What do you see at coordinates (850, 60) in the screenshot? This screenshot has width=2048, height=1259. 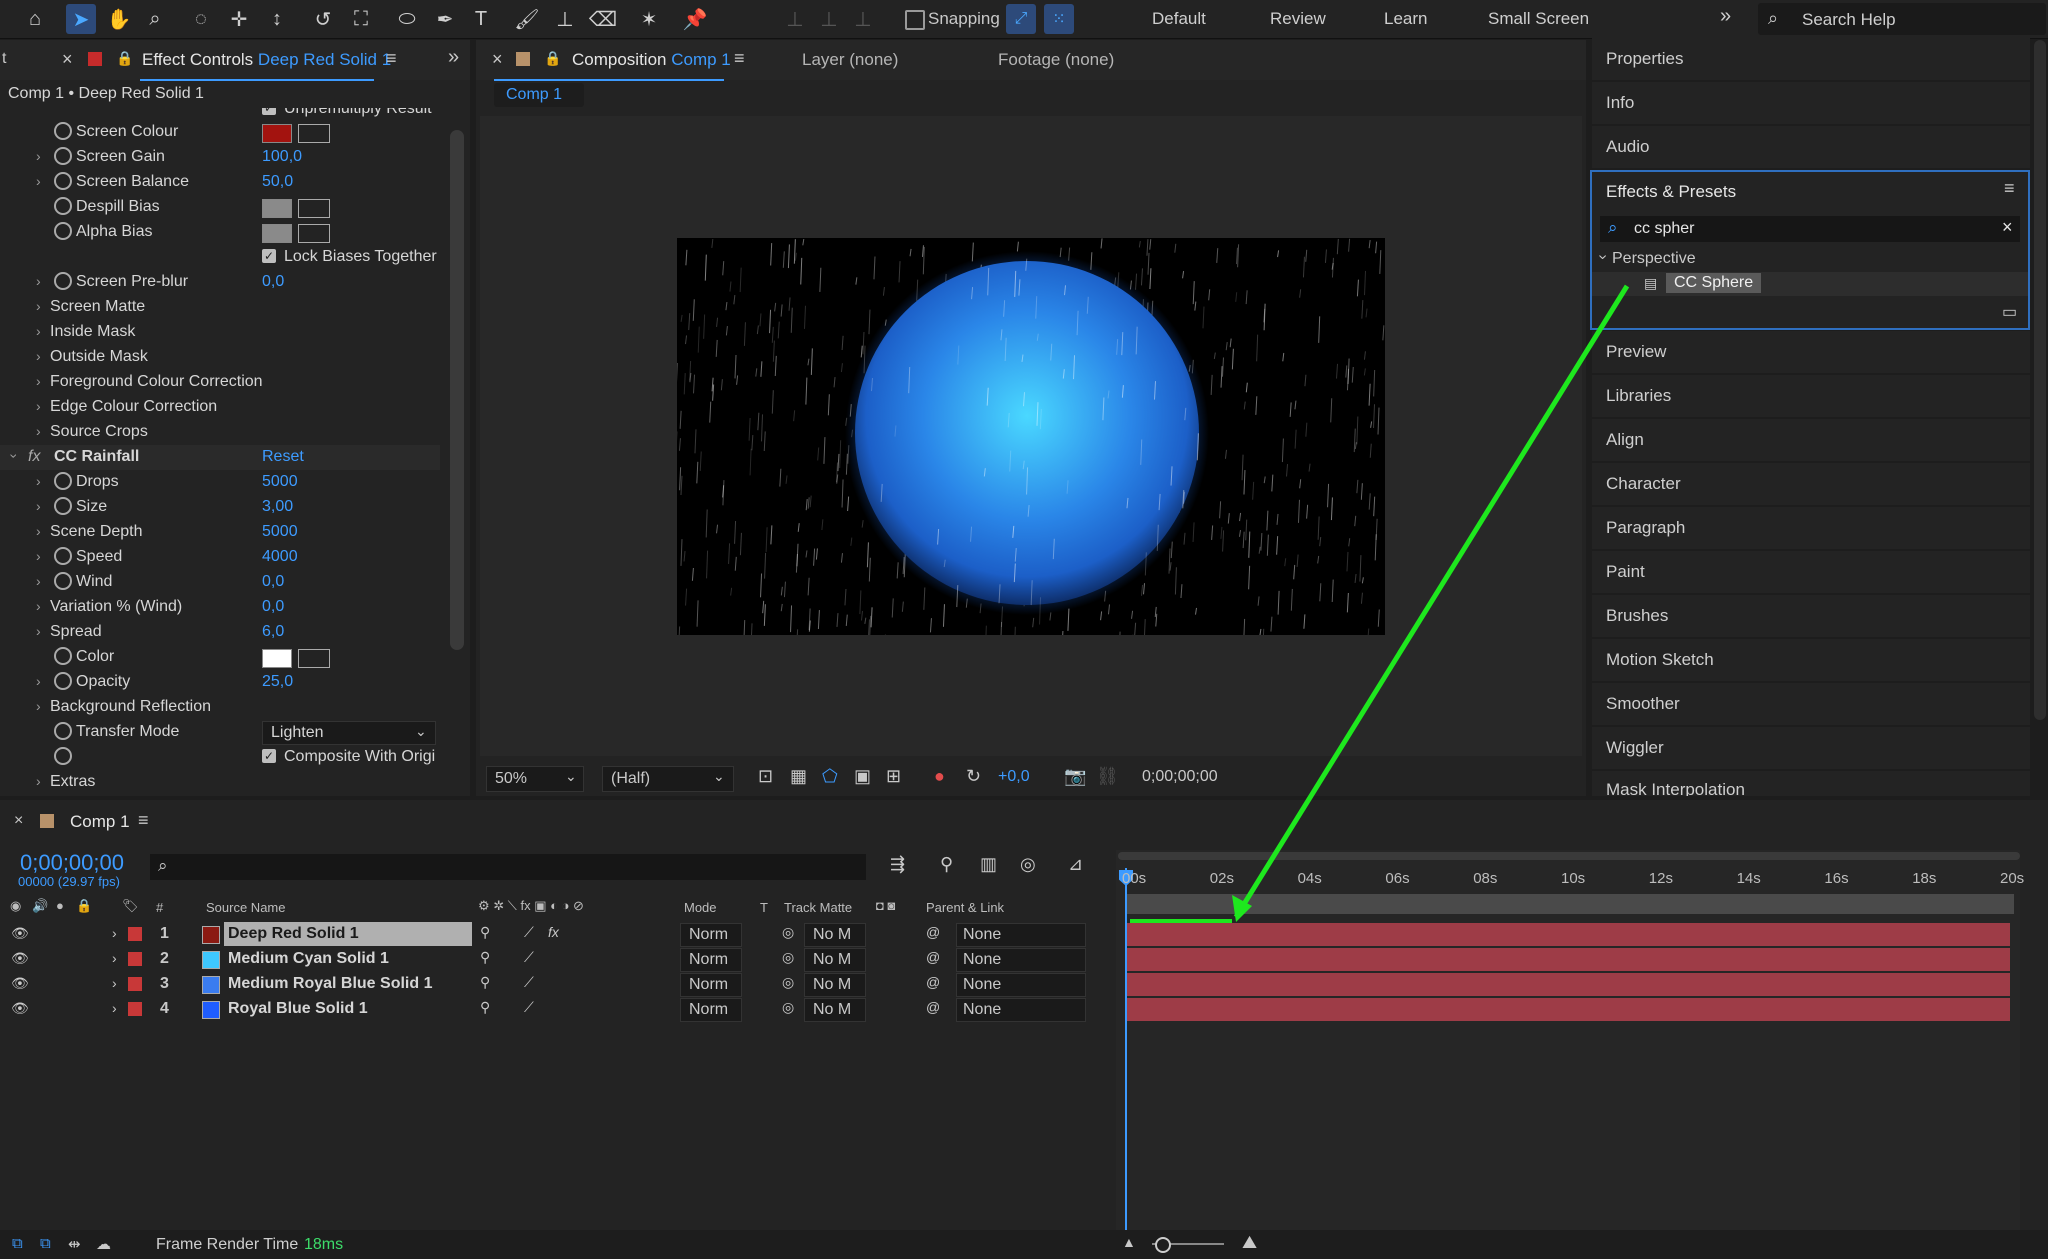 I see `layer-tab: Layer (none)` at bounding box center [850, 60].